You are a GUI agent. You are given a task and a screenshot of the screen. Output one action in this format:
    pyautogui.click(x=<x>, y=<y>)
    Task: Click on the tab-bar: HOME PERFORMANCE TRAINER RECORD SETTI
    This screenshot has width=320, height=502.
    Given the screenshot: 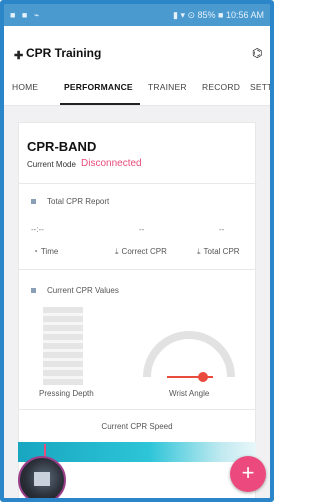 What is the action you would take?
    pyautogui.click(x=137, y=91)
    